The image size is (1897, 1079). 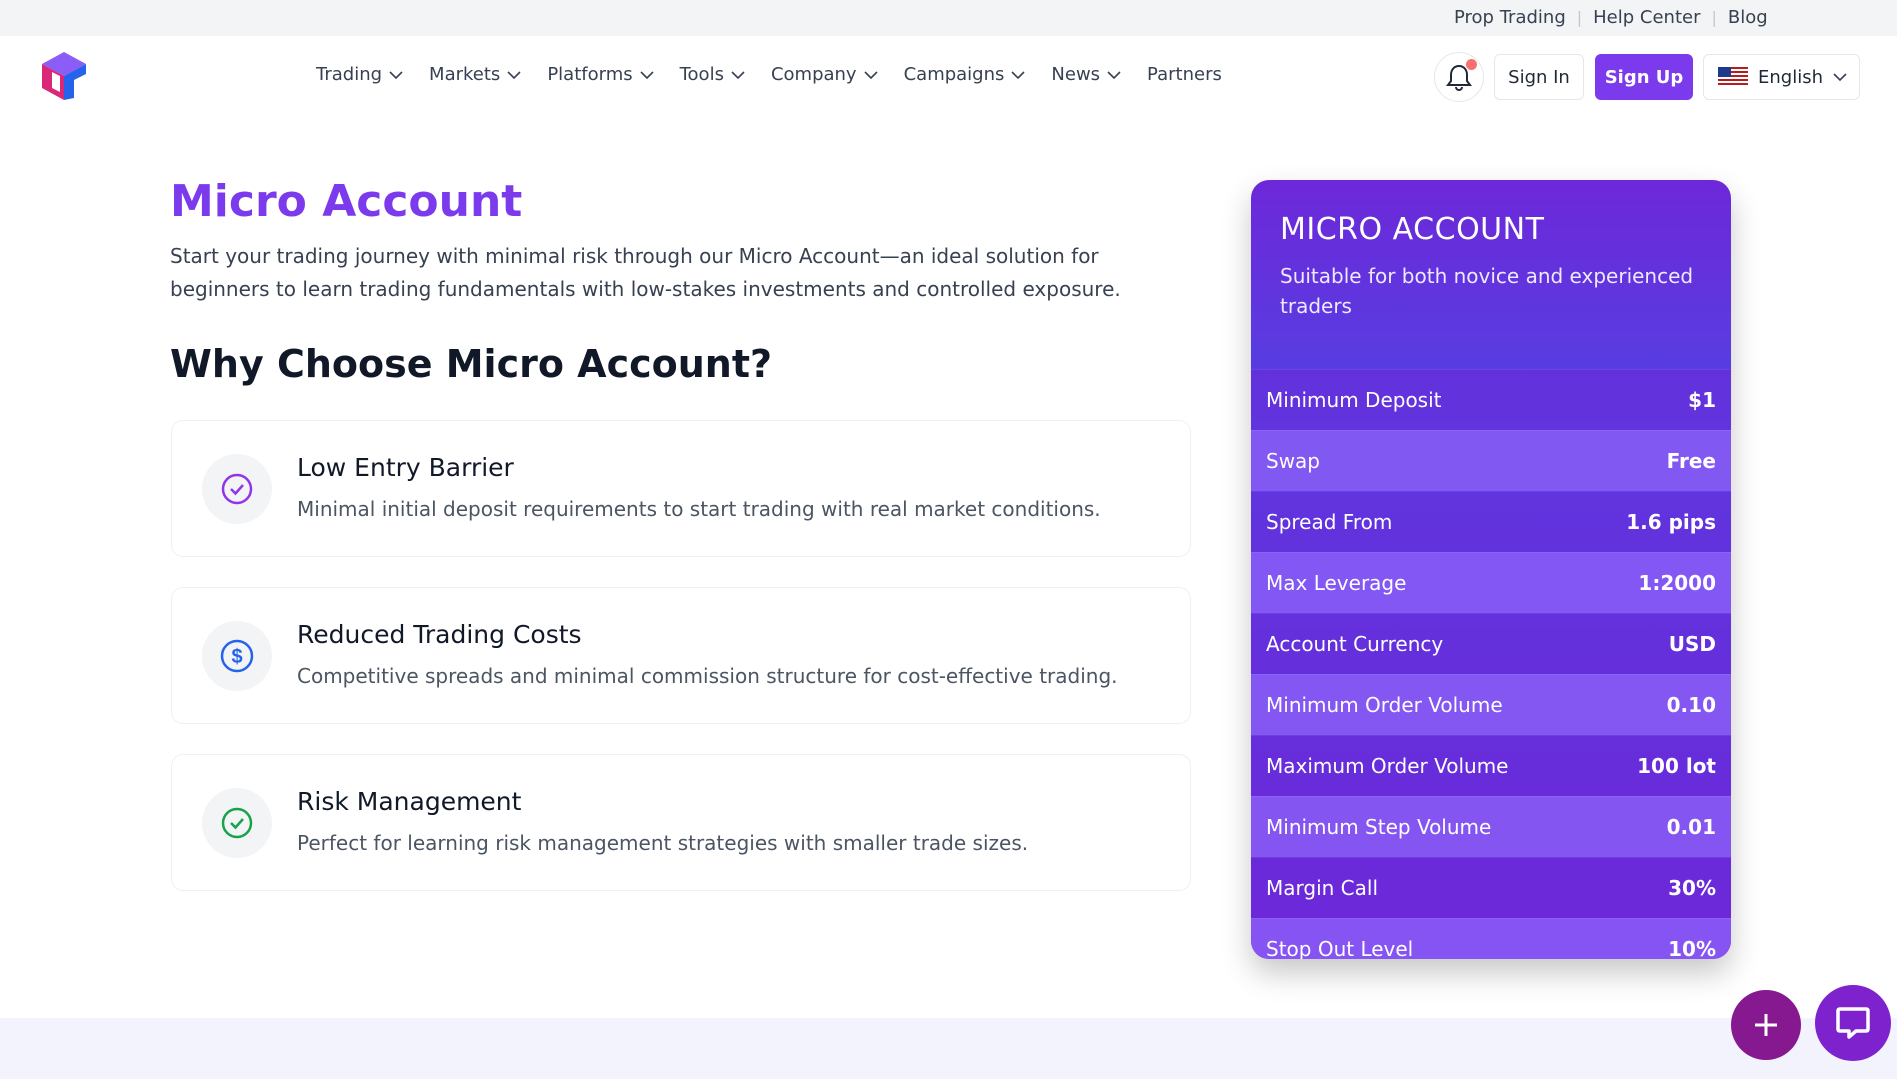 I want to click on spec-row: Minimum Step Volume 0.01, so click(x=1491, y=826).